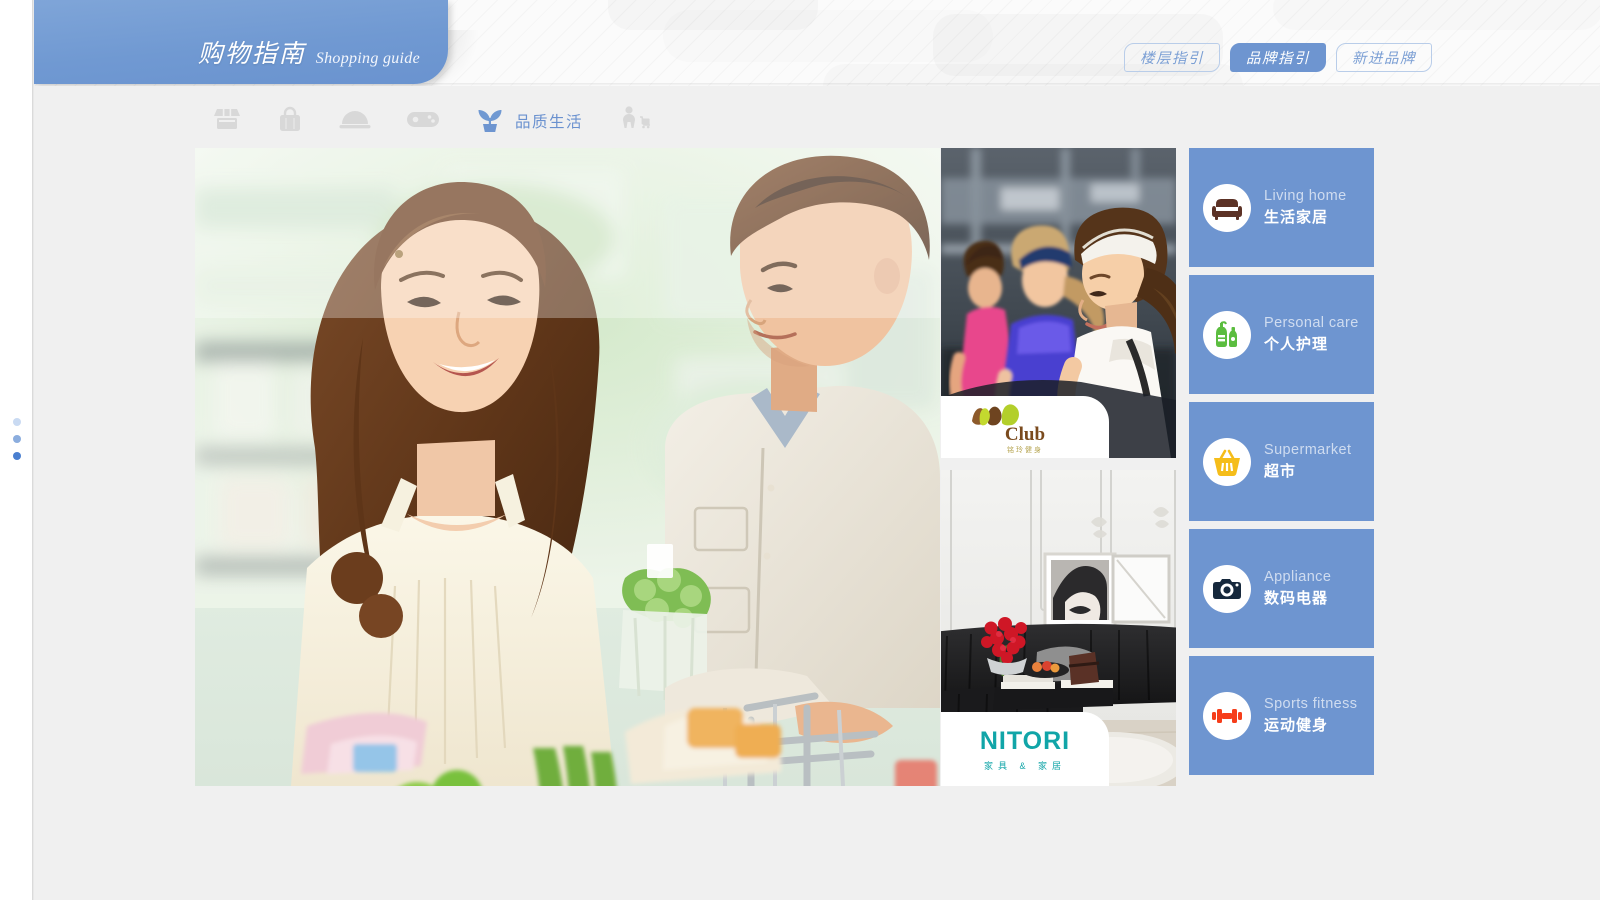  I want to click on card-text-group: Sports fitness 运动健身, so click(1310, 715).